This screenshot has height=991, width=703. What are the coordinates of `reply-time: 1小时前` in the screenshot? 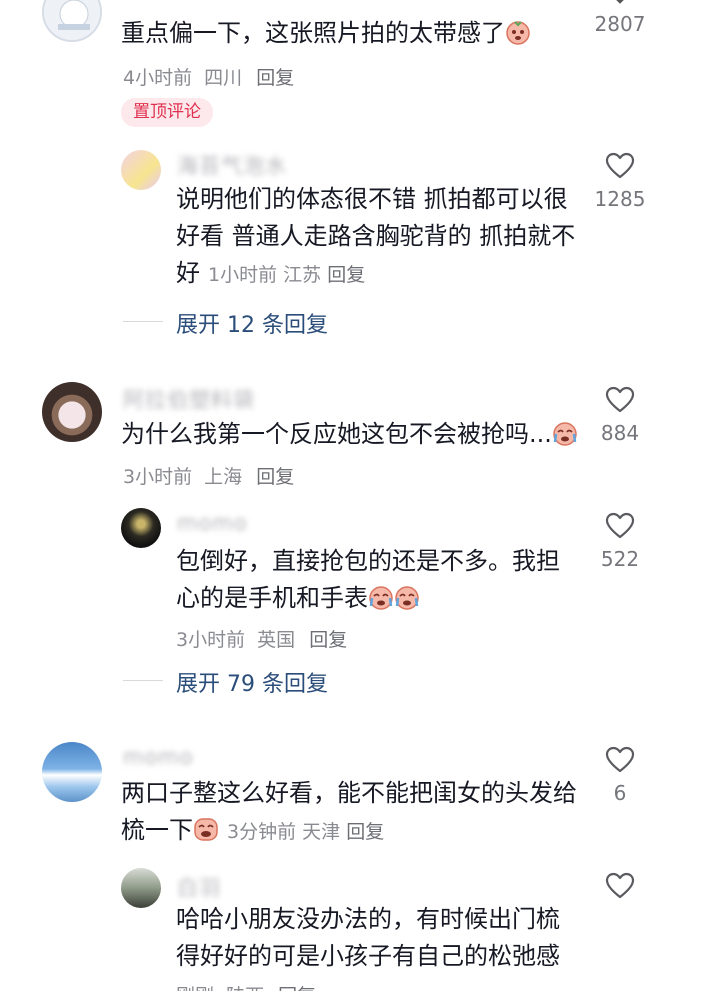 It's located at (243, 275).